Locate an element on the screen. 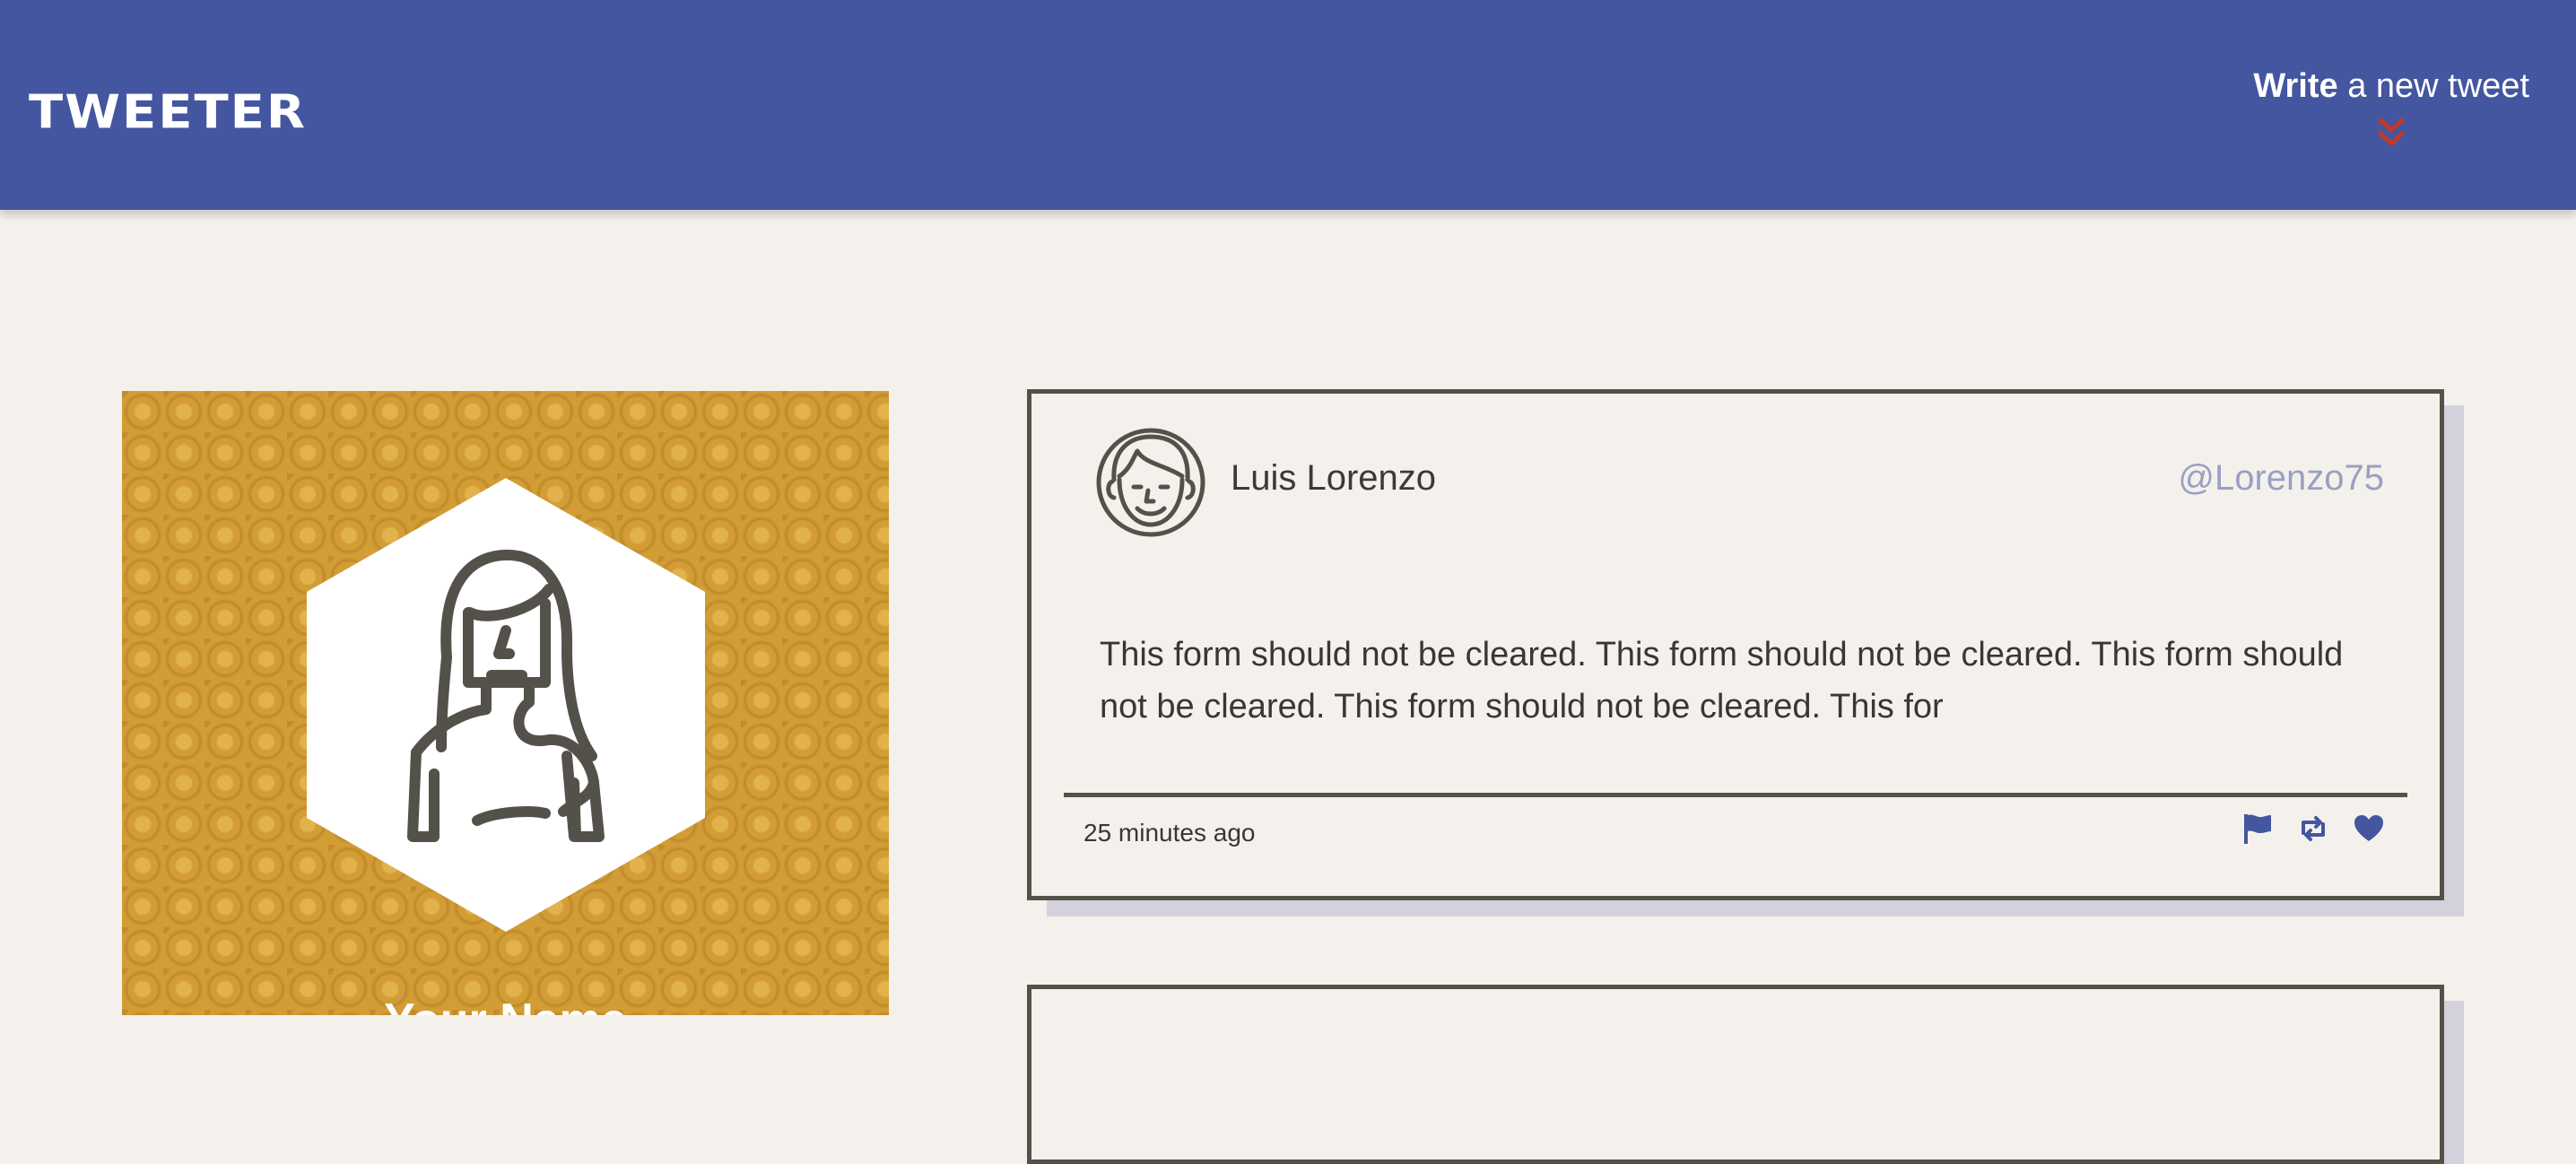 The width and height of the screenshot is (2576, 1164). write-label-rest: a new tweet is located at coordinates (2433, 86).